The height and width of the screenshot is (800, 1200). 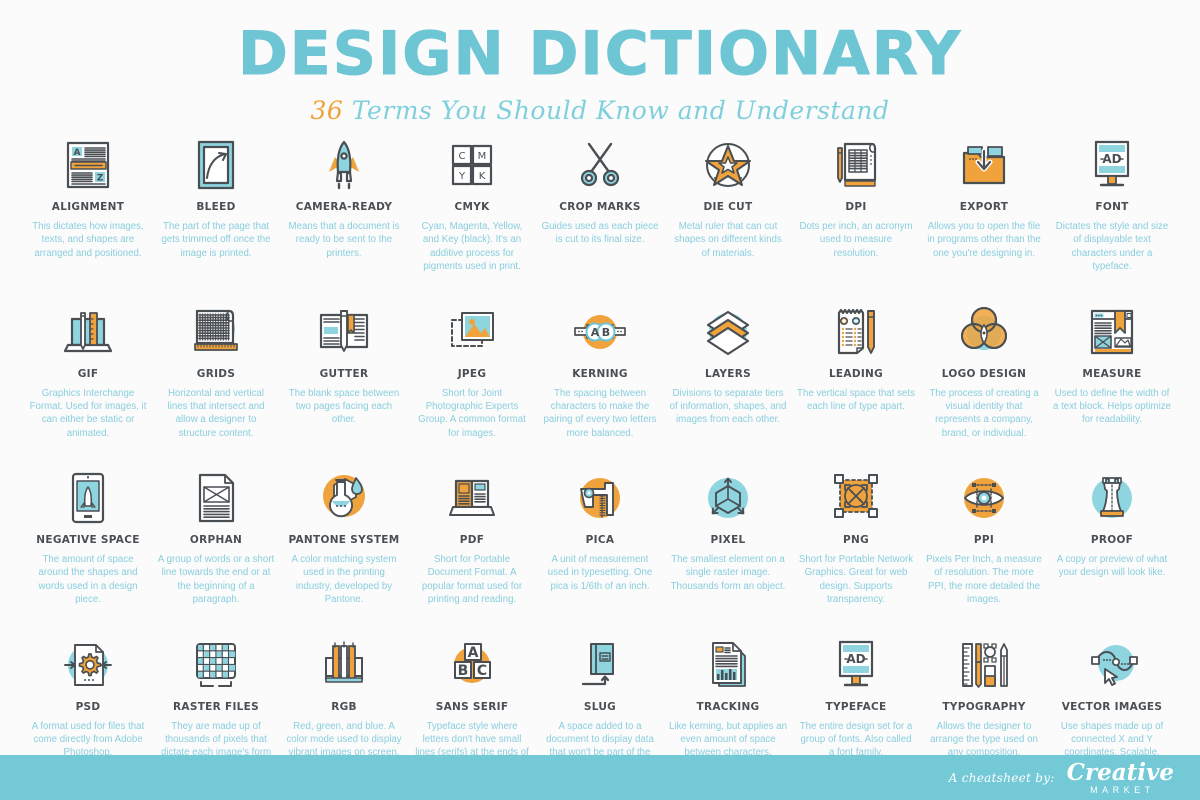 I want to click on page-subtitle: 36 Terms You Should Know and Understand, so click(x=600, y=111).